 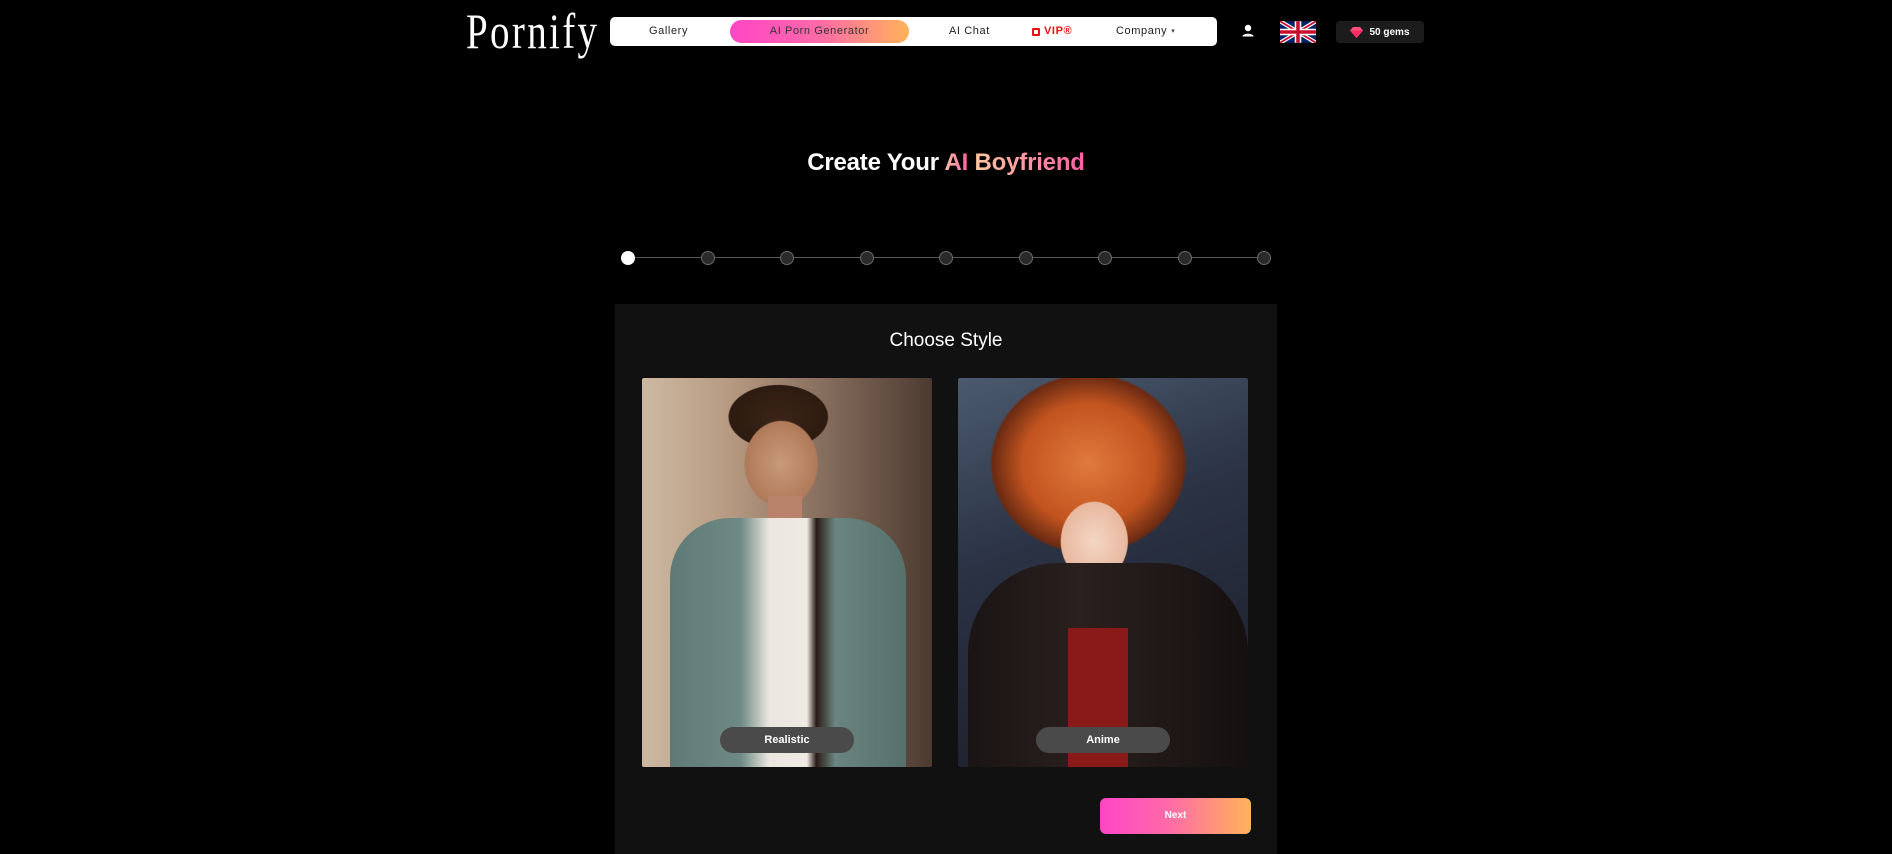 What do you see at coordinates (1357, 32) in the screenshot?
I see `gem-icon` at bounding box center [1357, 32].